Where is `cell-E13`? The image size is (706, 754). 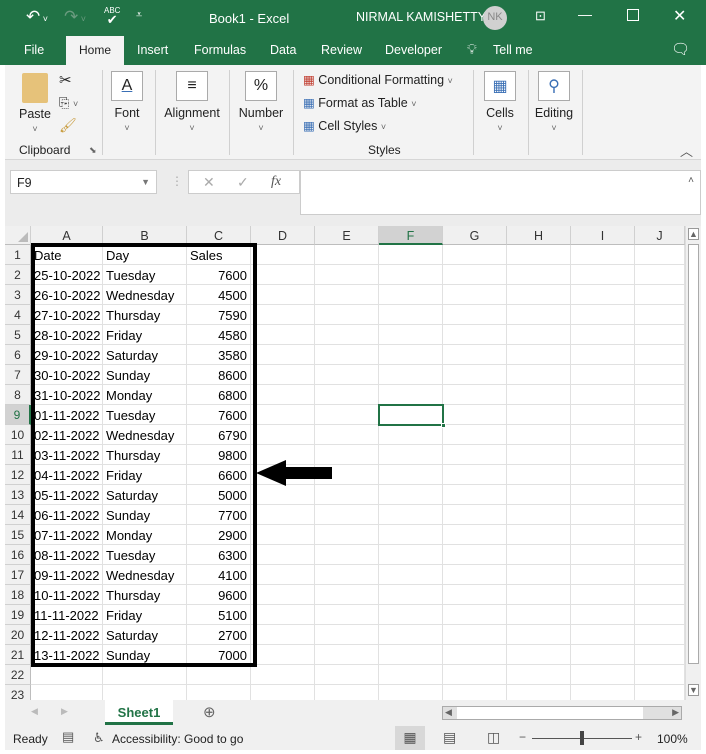
cell-E13 is located at coordinates (347, 495).